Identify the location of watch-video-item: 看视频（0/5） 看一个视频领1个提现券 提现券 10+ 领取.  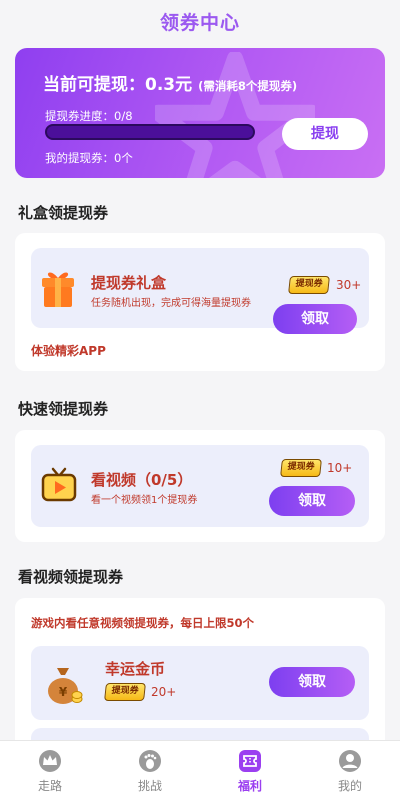
(200, 486).